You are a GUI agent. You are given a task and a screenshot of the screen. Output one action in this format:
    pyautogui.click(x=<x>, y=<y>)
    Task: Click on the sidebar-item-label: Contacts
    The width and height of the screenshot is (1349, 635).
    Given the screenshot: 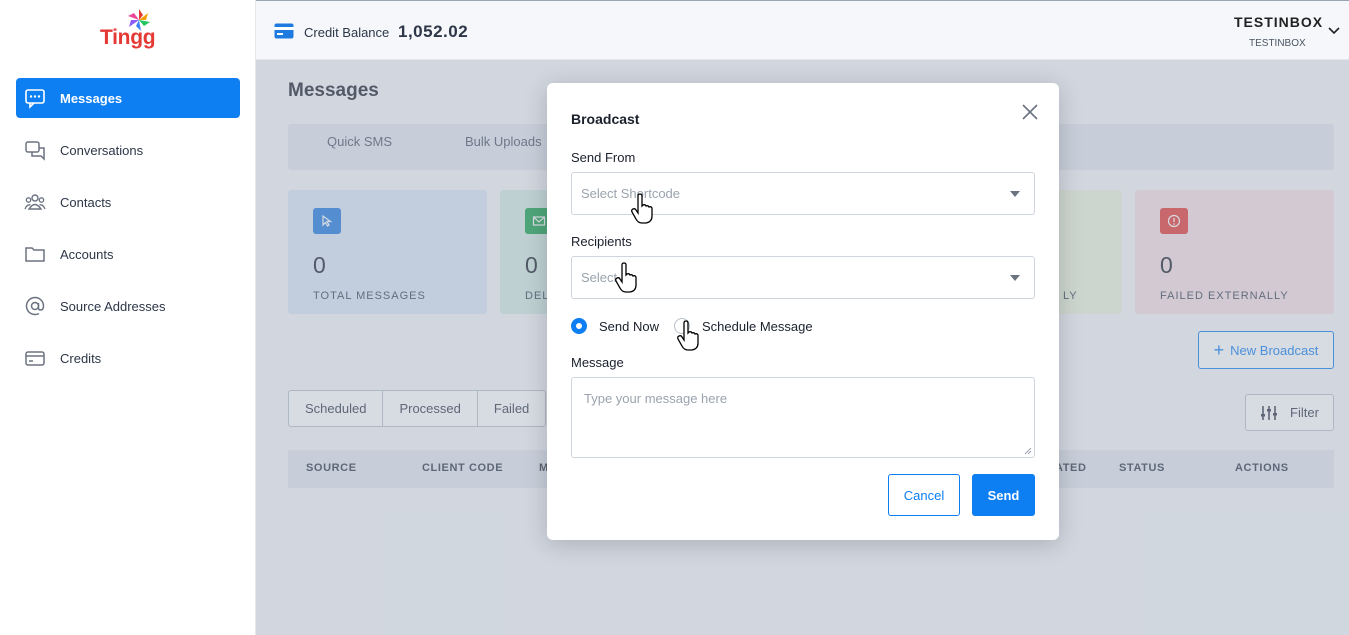 What is the action you would take?
    pyautogui.click(x=86, y=202)
    